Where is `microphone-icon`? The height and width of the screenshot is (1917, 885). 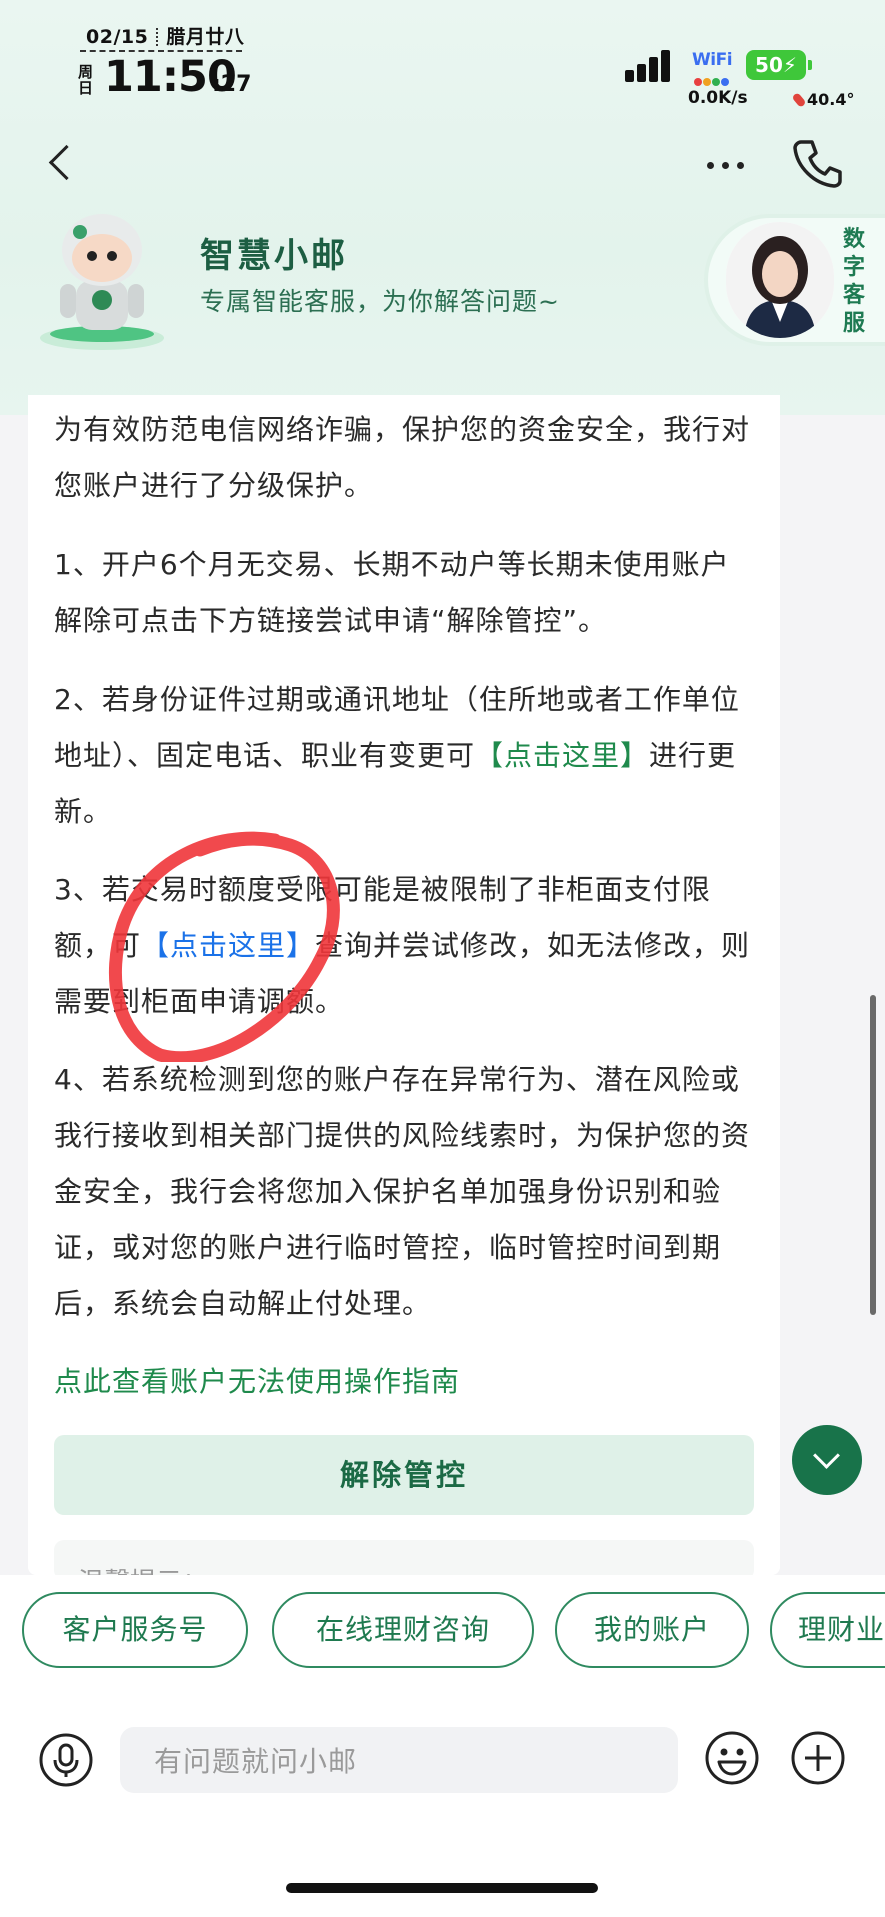 microphone-icon is located at coordinates (66, 1760).